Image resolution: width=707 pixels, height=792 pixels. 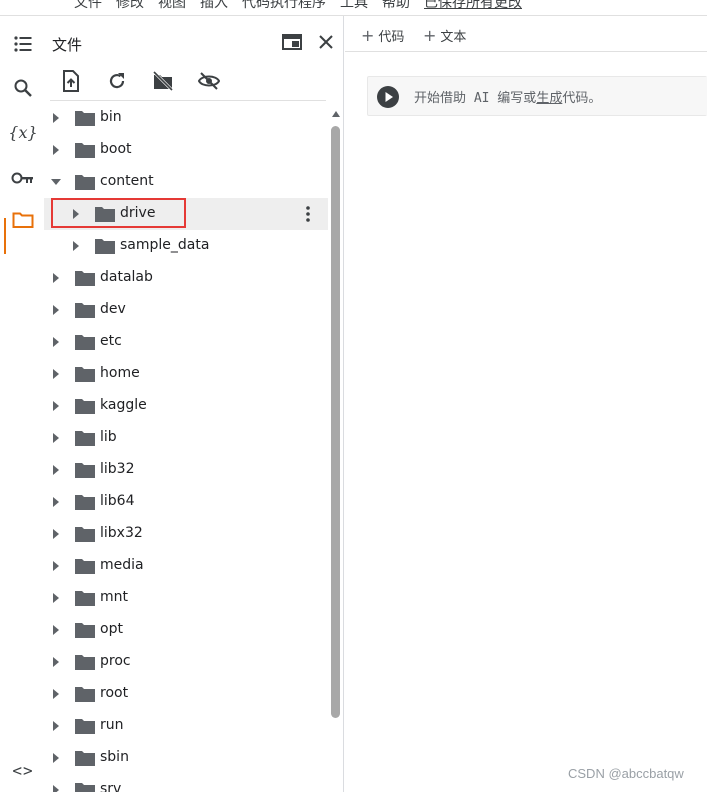 I want to click on tree-row: proc, so click(x=186, y=662).